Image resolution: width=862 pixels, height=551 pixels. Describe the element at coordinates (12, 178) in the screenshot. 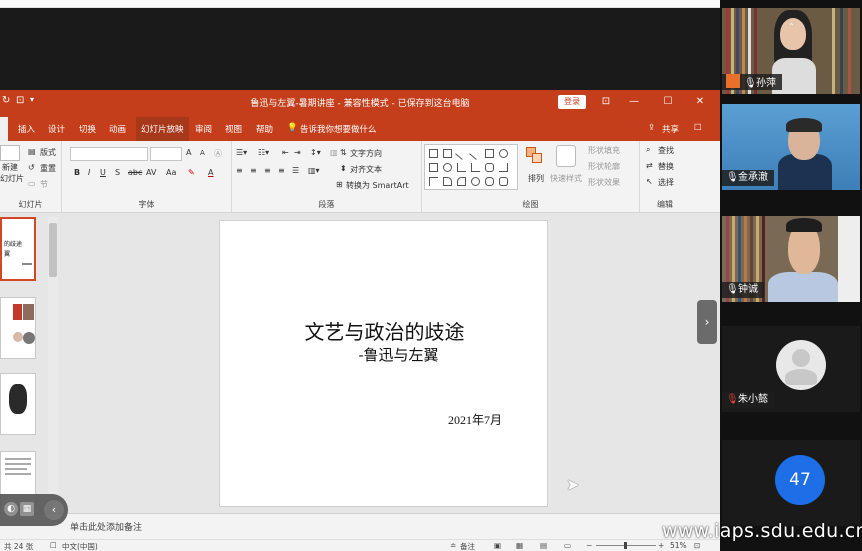

I see `new-slide-label: 幻灯片` at that location.